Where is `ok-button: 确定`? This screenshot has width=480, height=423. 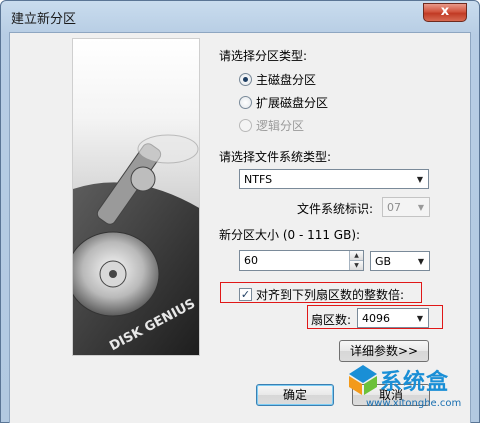 ok-button: 确定 is located at coordinates (295, 395).